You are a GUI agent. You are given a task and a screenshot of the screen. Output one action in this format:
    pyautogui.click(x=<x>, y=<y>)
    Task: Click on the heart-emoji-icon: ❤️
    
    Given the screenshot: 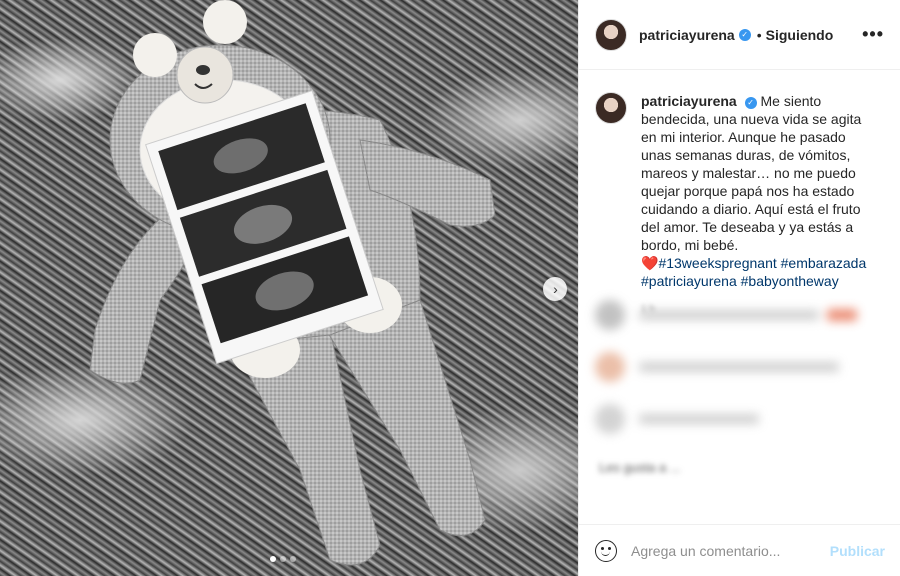 What is the action you would take?
    pyautogui.click(x=650, y=263)
    